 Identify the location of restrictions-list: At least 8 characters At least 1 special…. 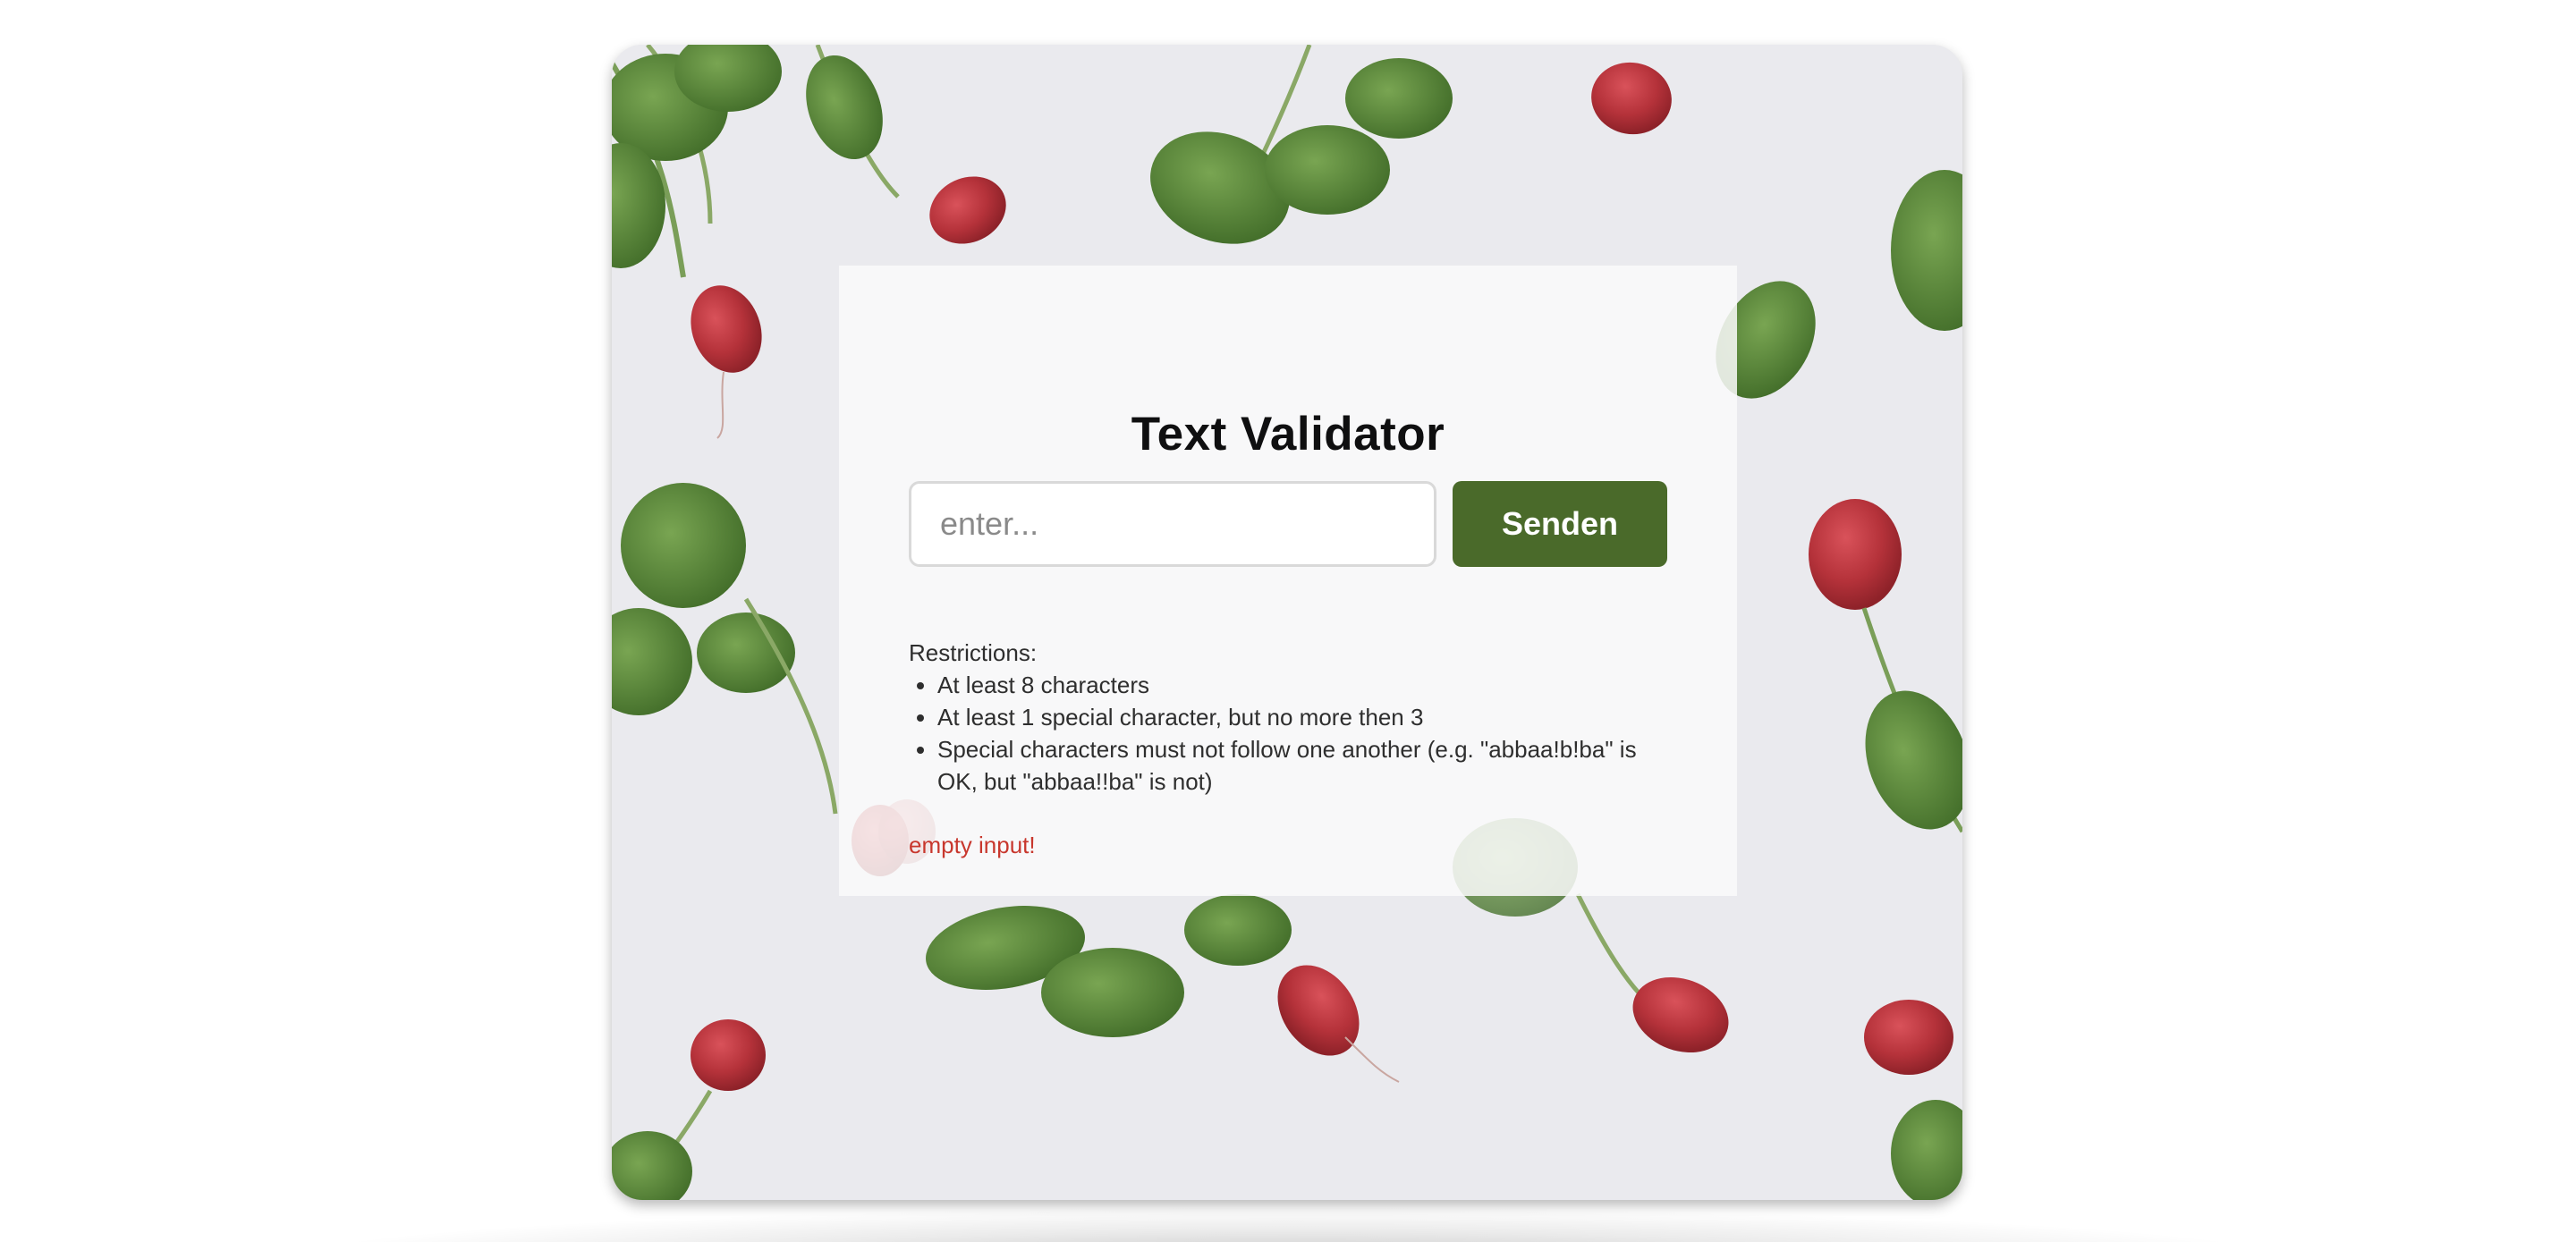
(1288, 734).